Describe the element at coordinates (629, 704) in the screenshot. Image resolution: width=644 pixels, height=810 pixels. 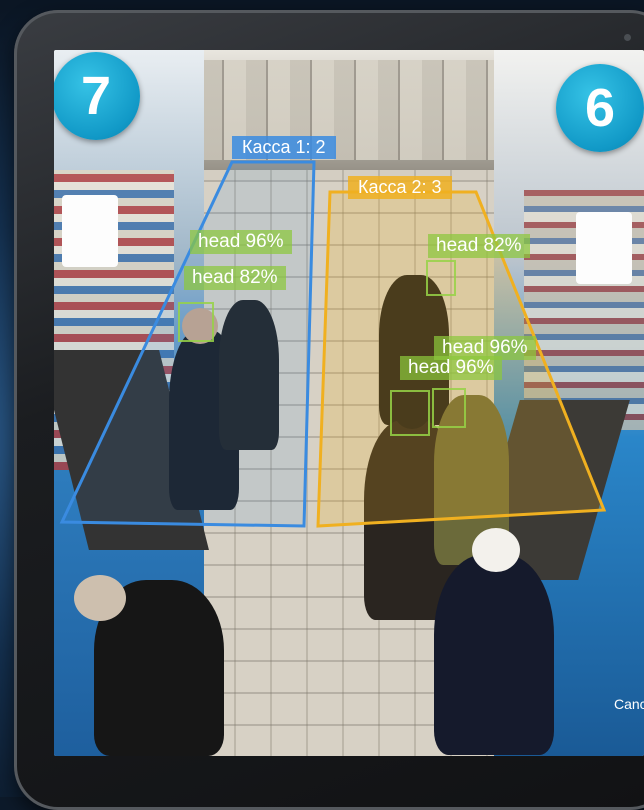
I see `corner-text: Canc` at that location.